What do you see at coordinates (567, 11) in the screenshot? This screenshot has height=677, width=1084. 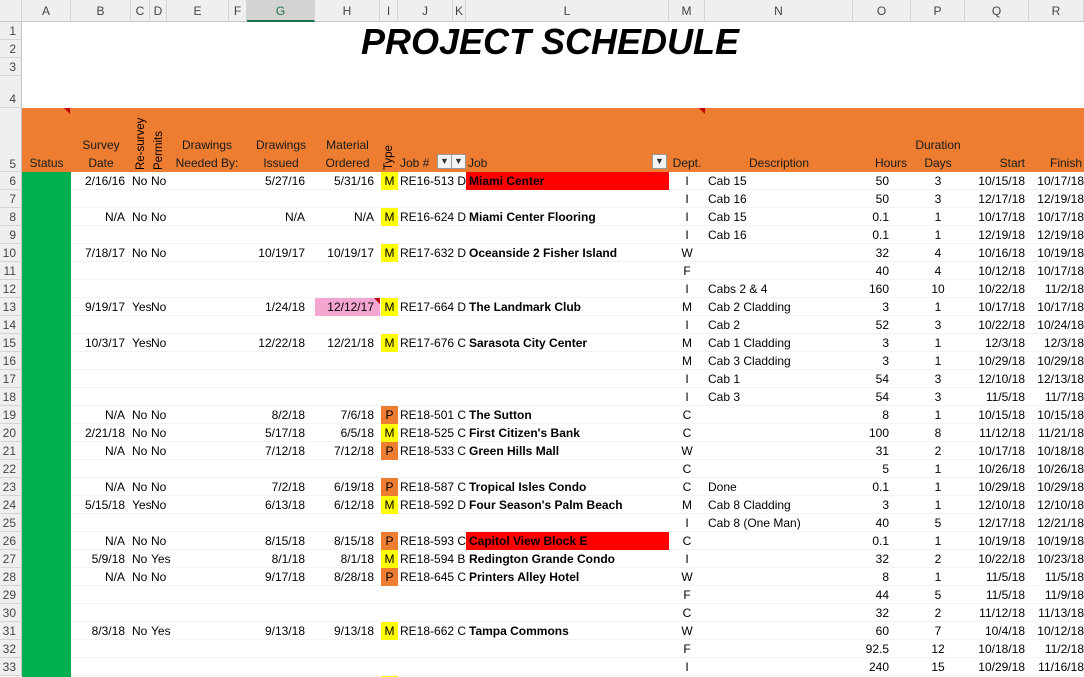 I see `column-header-l: L` at bounding box center [567, 11].